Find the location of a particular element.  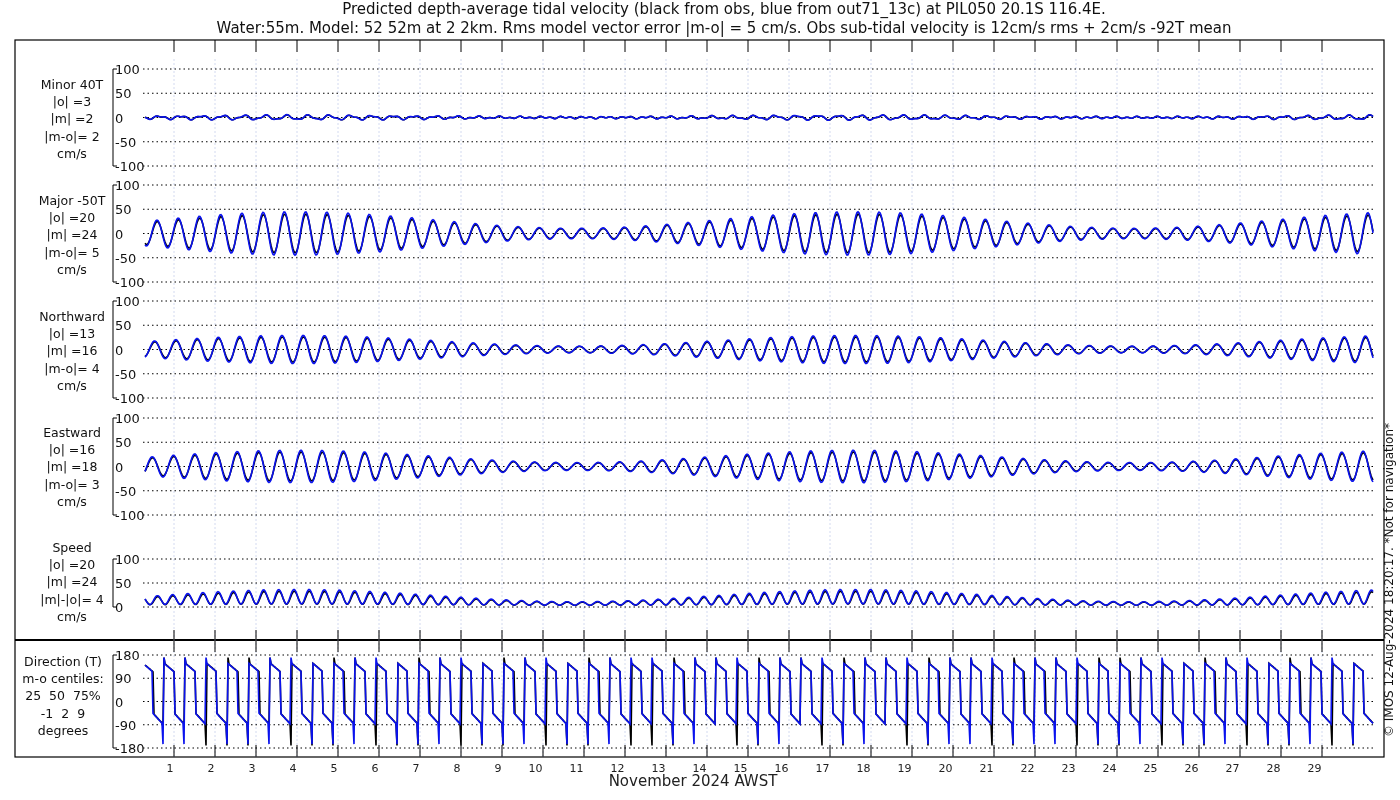

x-tick-label: 25 is located at coordinates (1150, 768).